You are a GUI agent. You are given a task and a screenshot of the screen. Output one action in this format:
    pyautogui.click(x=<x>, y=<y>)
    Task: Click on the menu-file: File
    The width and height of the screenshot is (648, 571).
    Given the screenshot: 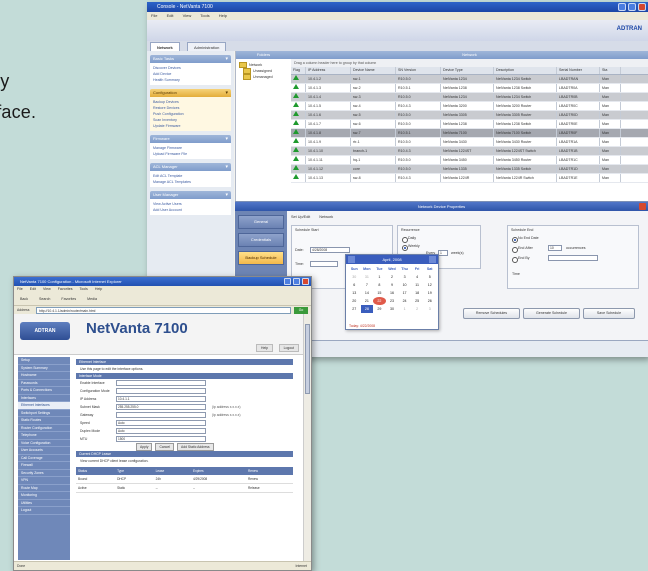 What is the action you would take?
    pyautogui.click(x=154, y=15)
    